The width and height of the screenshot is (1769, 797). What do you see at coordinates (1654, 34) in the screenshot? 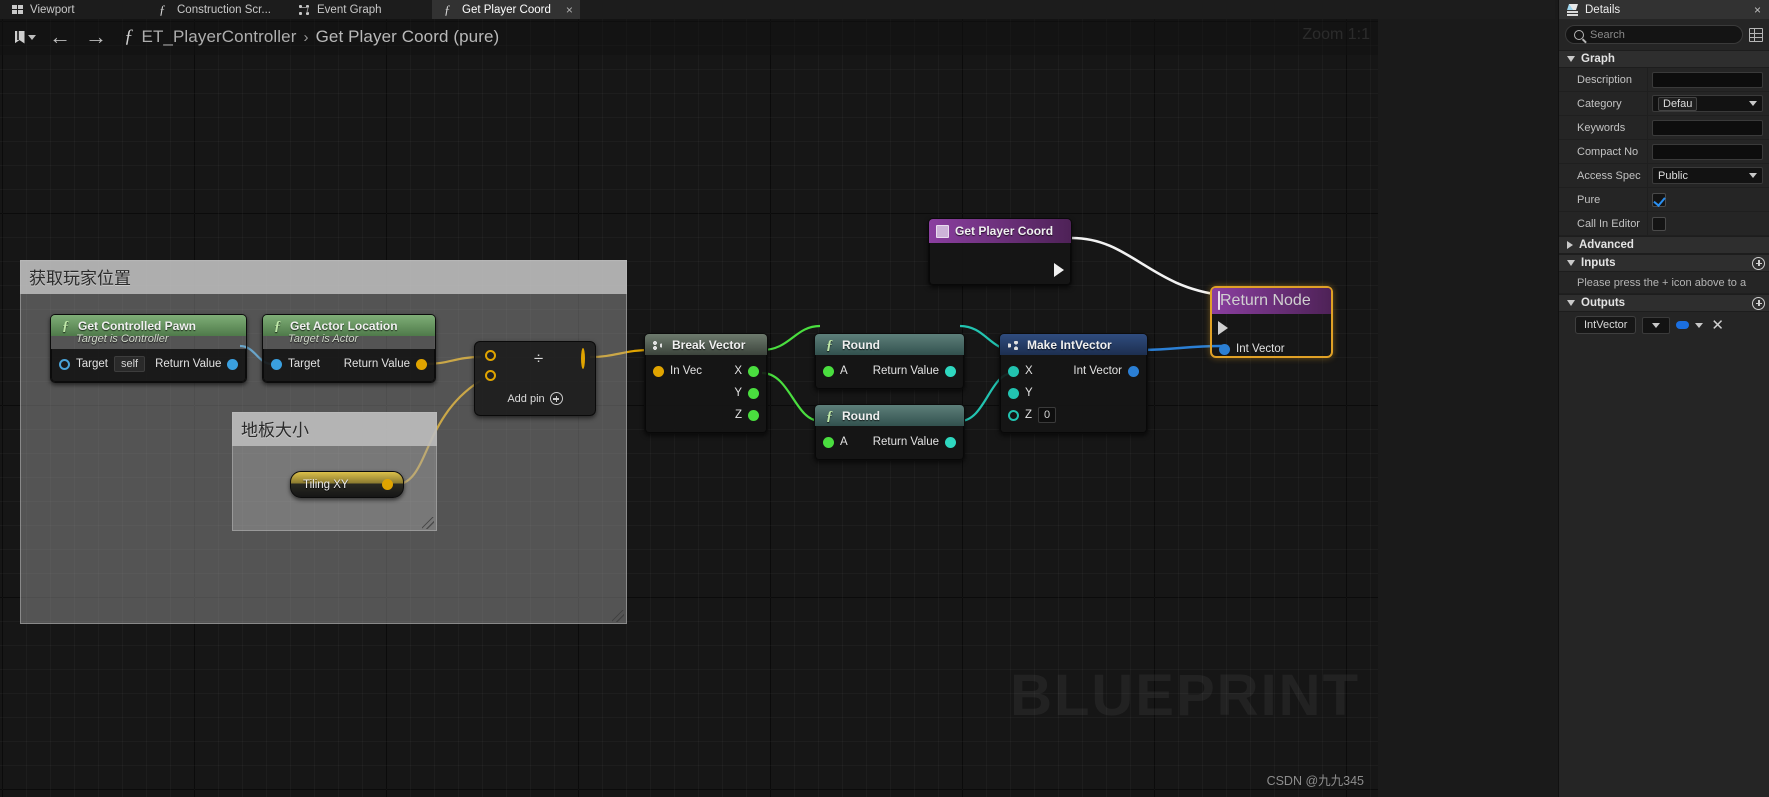
I see `search-input: Search` at bounding box center [1654, 34].